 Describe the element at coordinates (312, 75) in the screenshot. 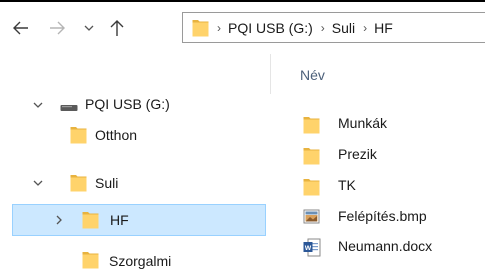

I see `column-header-label: Név` at that location.